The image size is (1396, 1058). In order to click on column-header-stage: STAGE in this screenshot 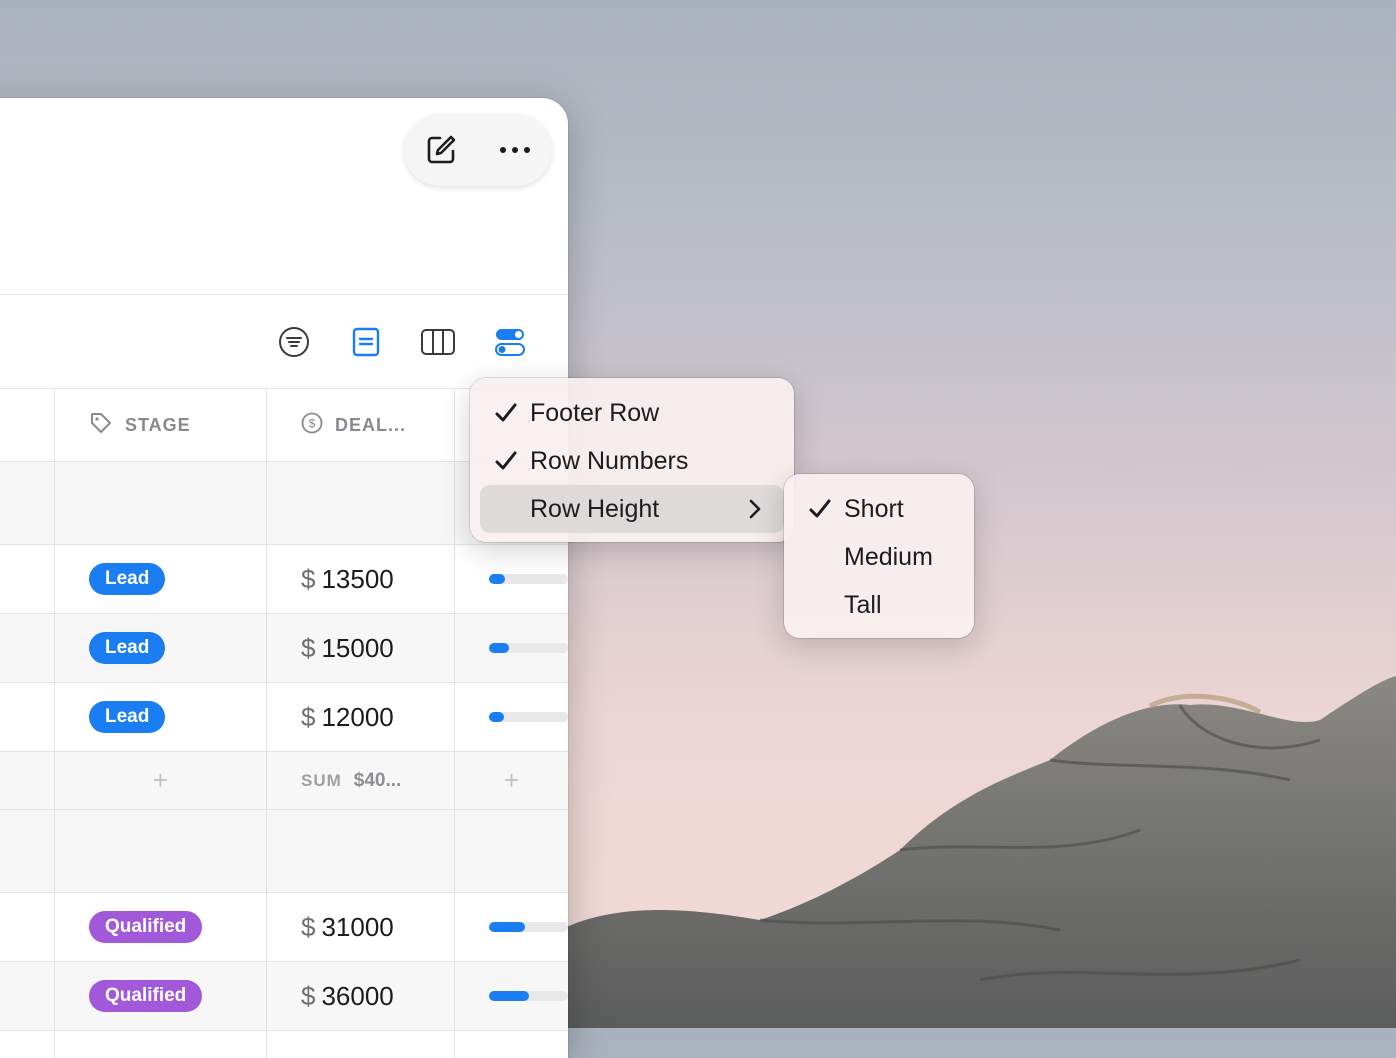, I will do `click(160, 425)`.